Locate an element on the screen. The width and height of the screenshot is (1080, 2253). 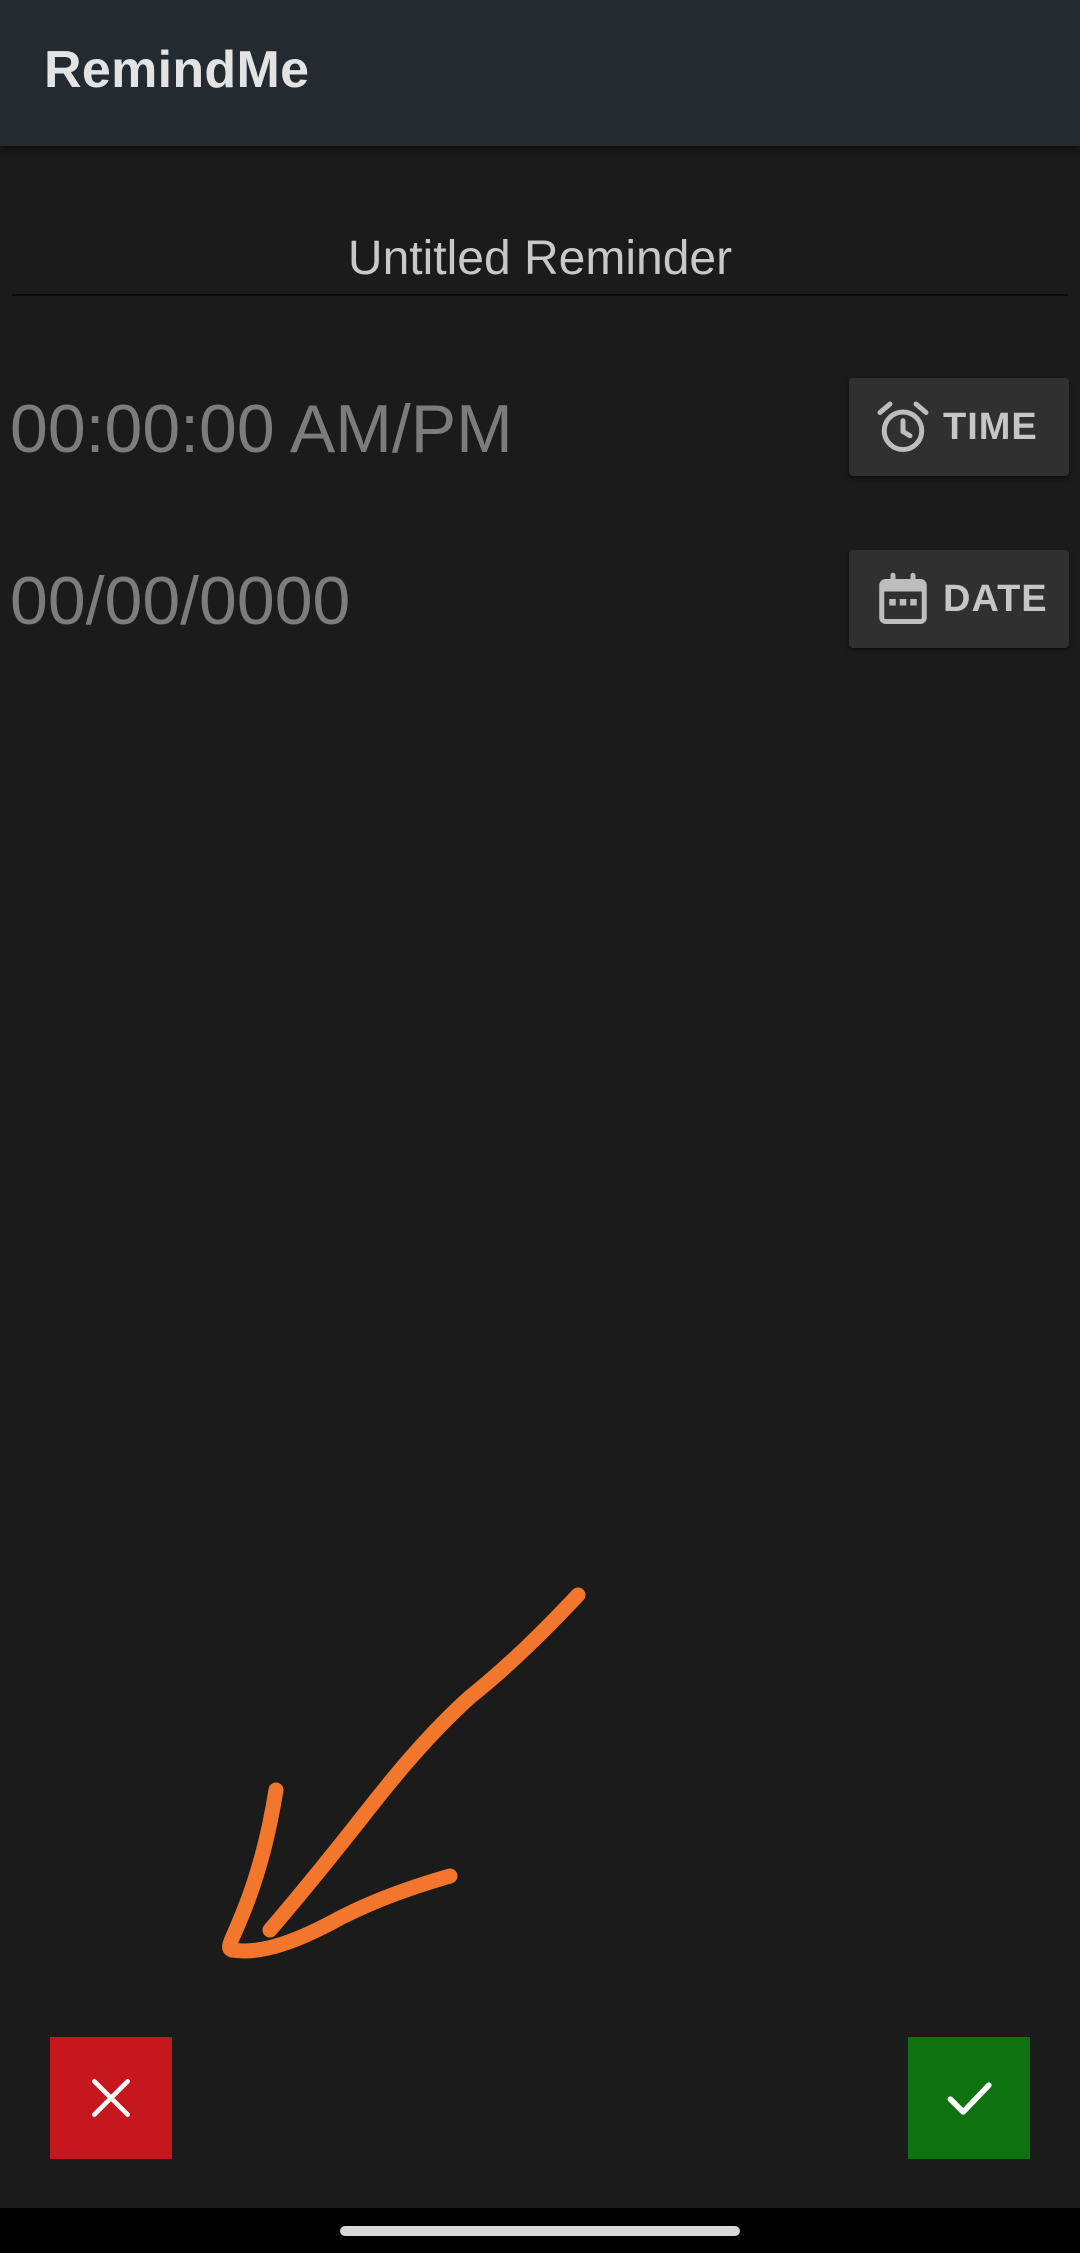
home-indicator is located at coordinates (540, 2231).